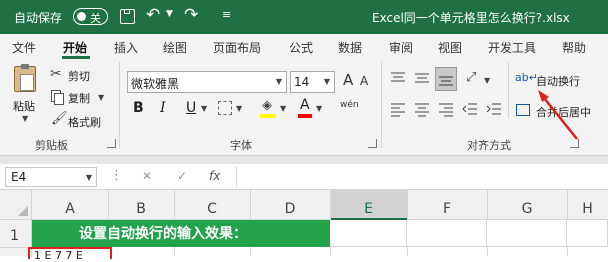 This screenshot has width=608, height=262. I want to click on column-header-d: D, so click(290, 209).